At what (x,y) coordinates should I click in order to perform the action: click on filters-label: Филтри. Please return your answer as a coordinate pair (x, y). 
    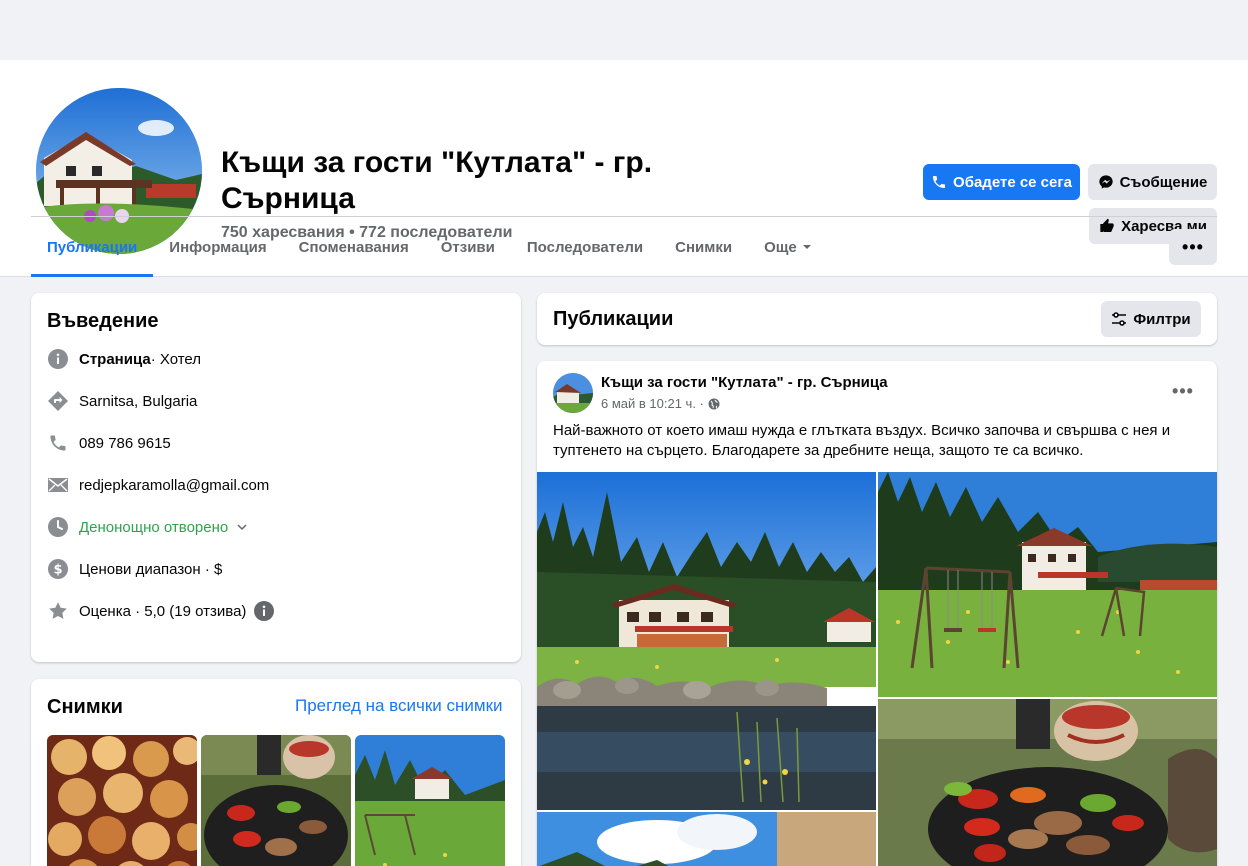
    Looking at the image, I should click on (1162, 319).